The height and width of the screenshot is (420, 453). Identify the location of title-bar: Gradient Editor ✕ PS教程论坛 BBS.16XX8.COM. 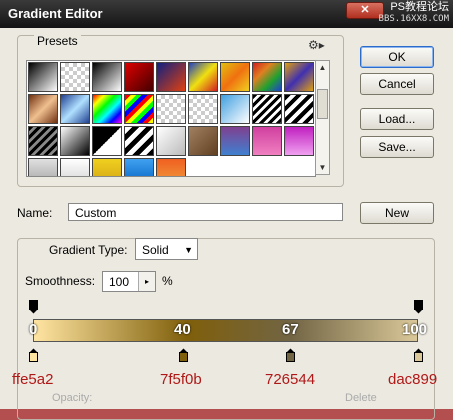
(226, 14).